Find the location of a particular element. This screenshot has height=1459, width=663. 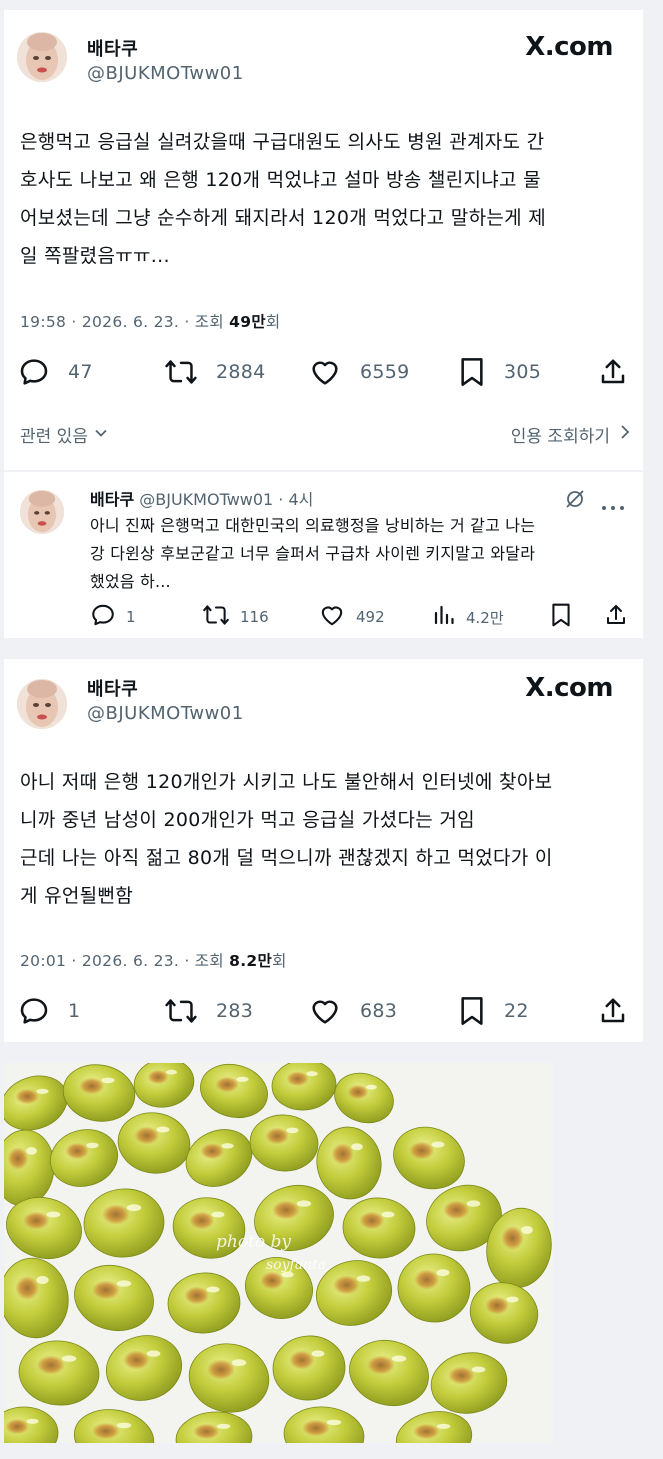

chevron-right-icon is located at coordinates (625, 434).